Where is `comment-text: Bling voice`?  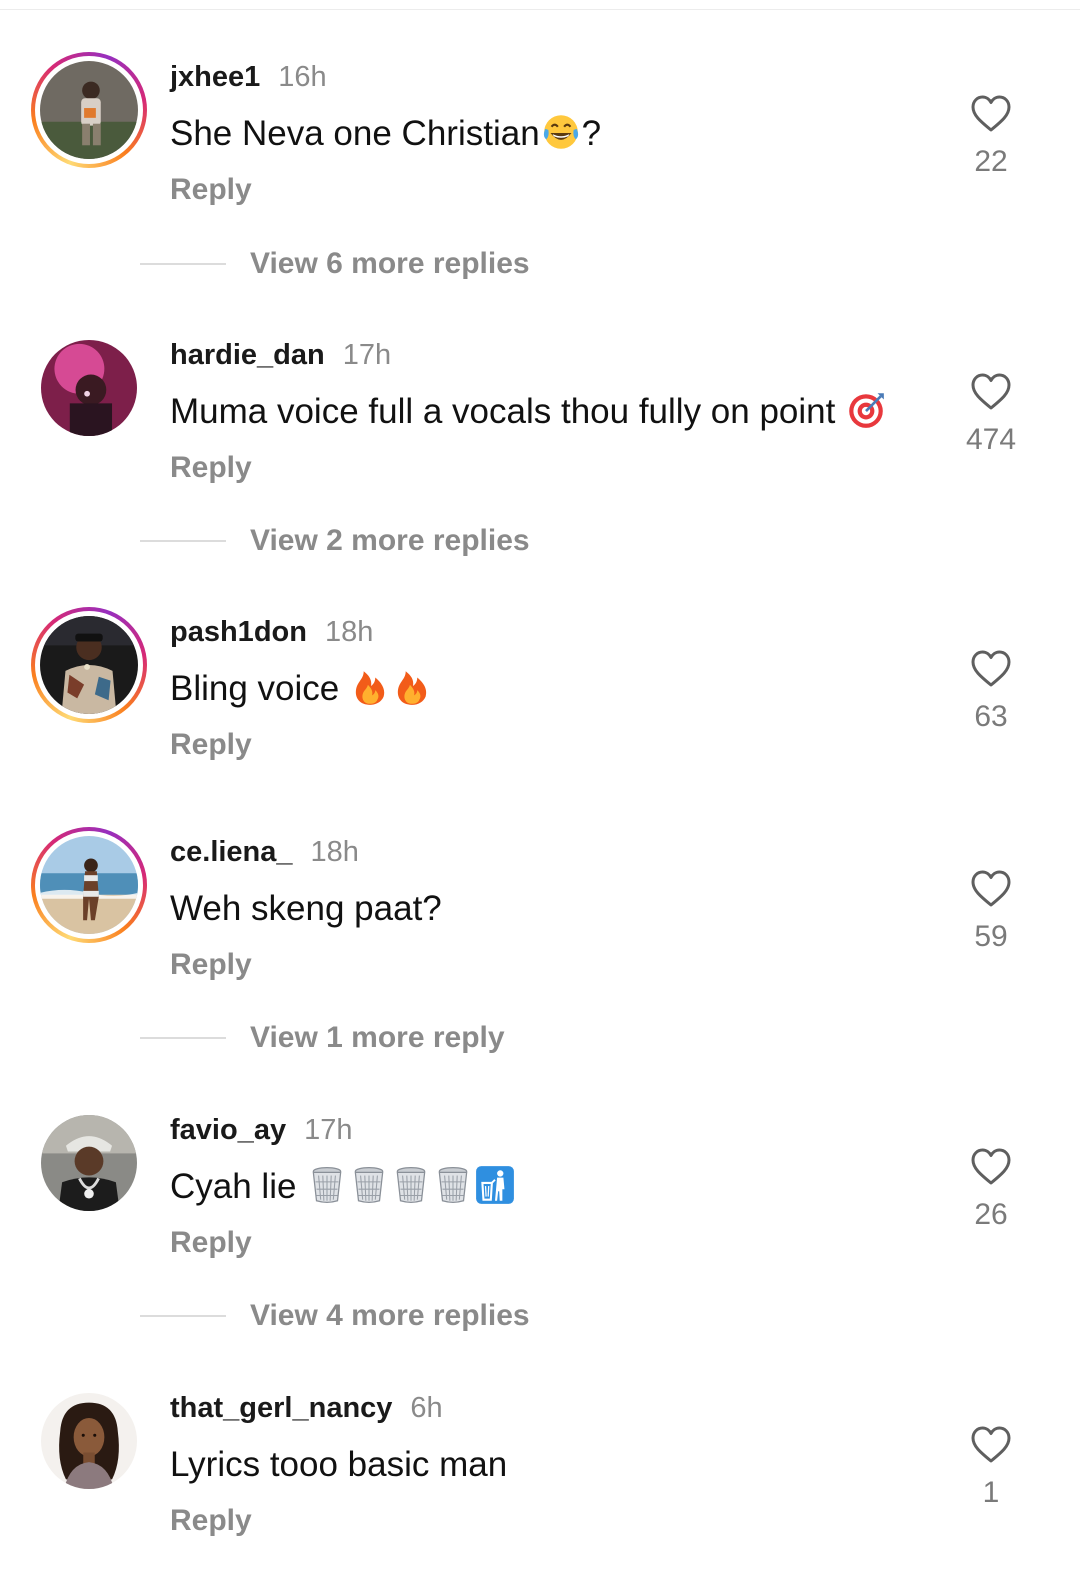 comment-text: Bling voice is located at coordinates (301, 689).